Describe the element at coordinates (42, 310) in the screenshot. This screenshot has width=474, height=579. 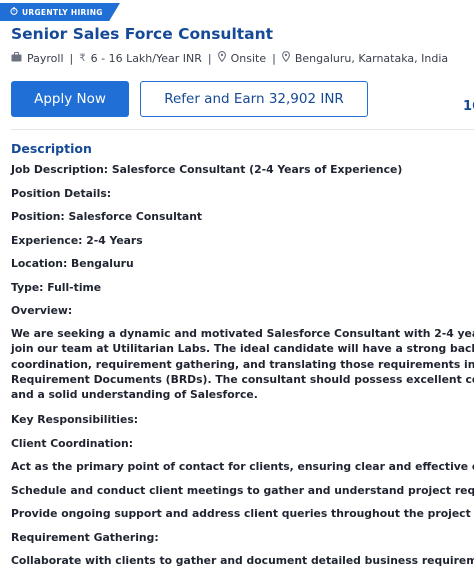
I see `overview-label: Overview:` at that location.